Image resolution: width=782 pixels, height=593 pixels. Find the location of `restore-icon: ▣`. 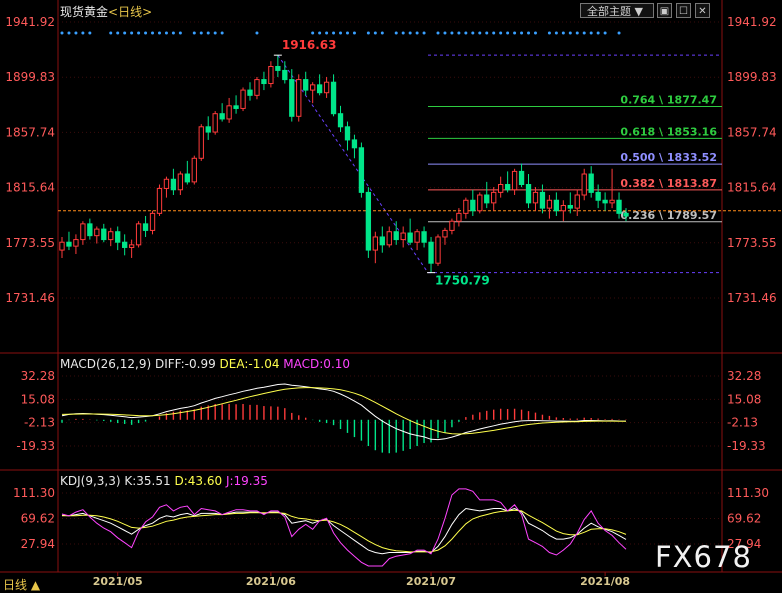

restore-icon: ▣ is located at coordinates (664, 10).